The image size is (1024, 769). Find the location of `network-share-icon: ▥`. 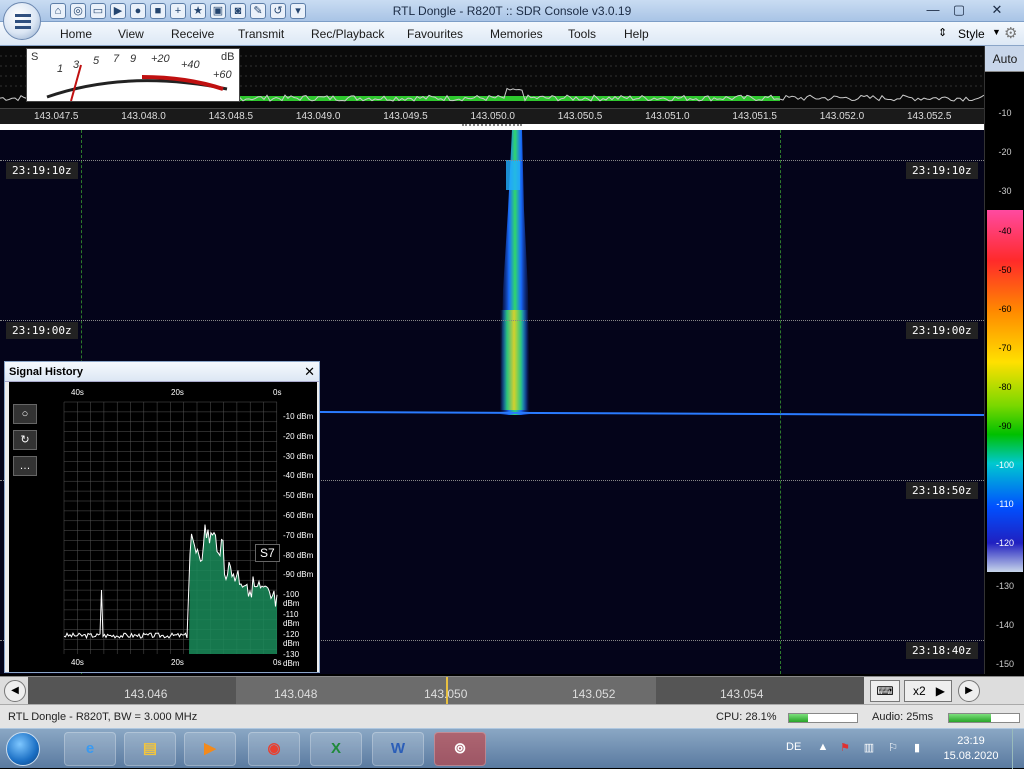

network-share-icon: ▥ is located at coordinates (869, 748).